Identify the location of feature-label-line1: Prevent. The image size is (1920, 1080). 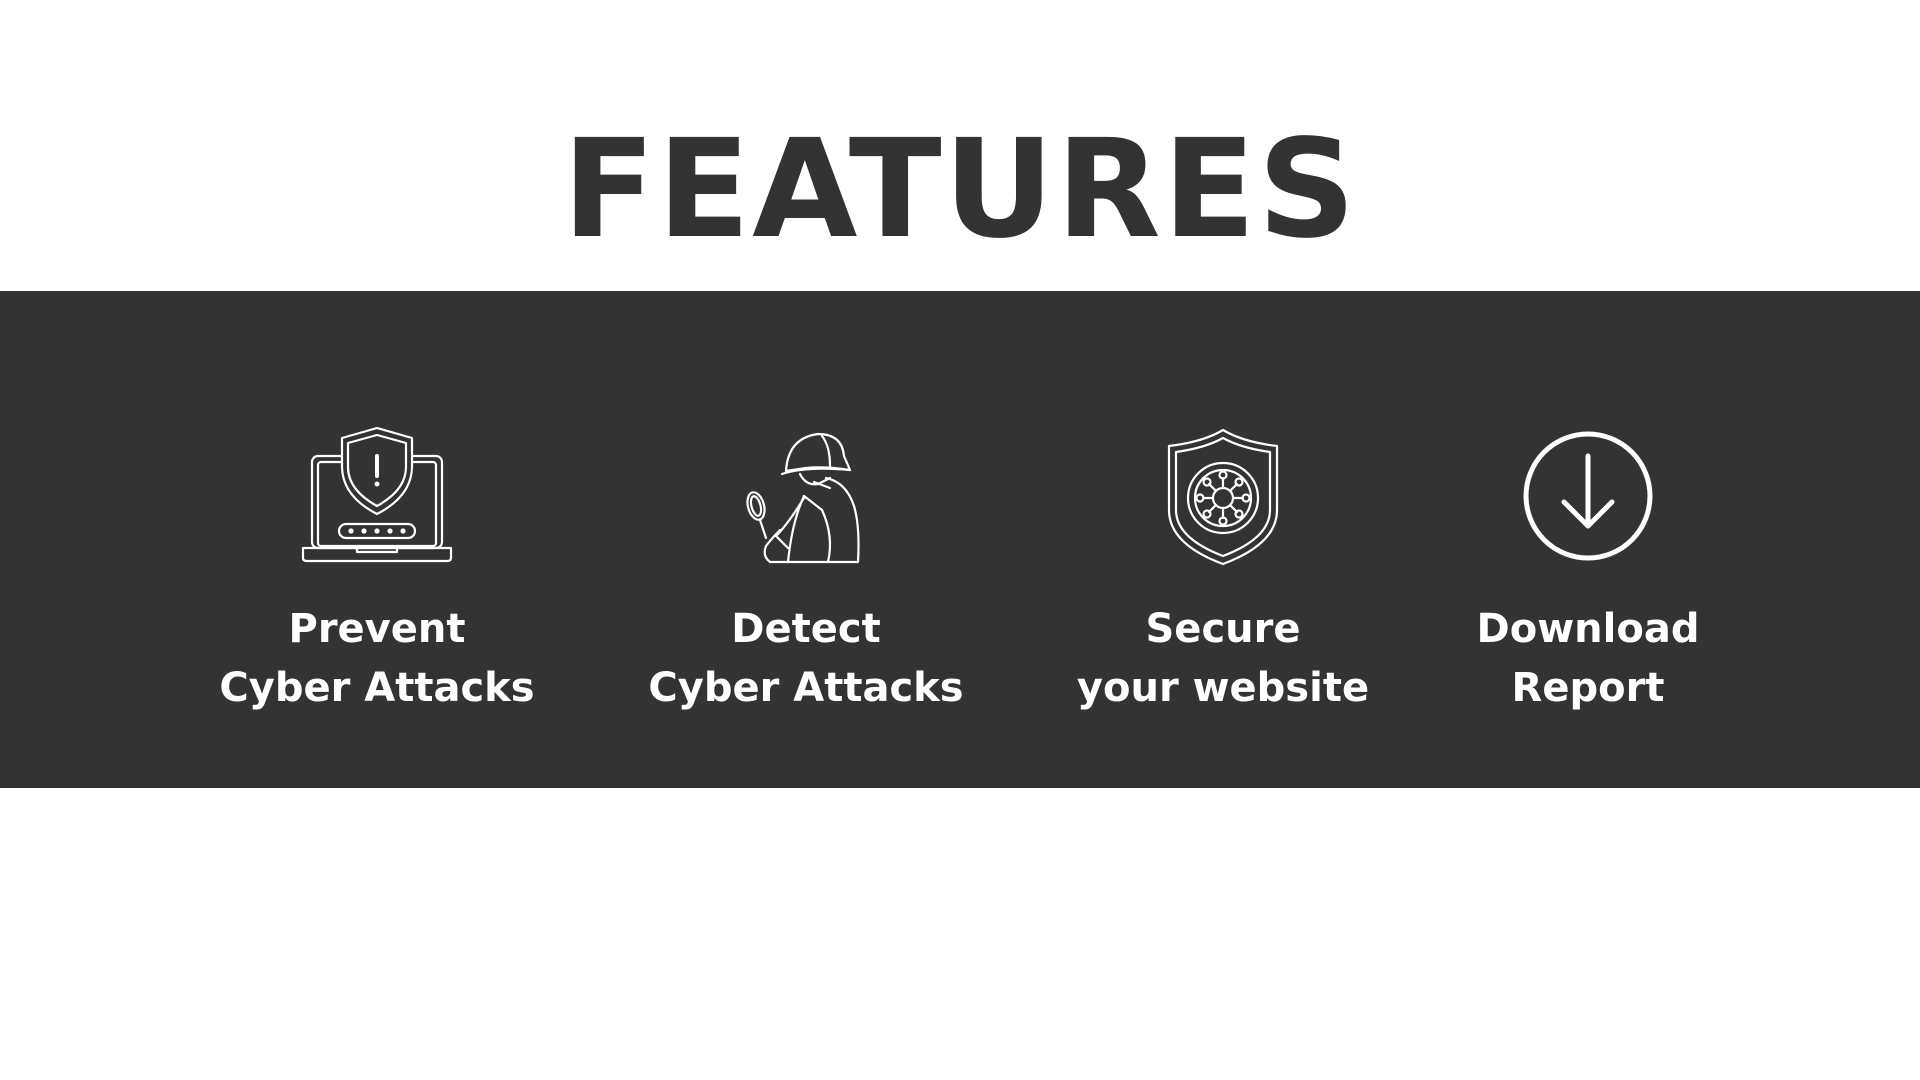
(377, 629).